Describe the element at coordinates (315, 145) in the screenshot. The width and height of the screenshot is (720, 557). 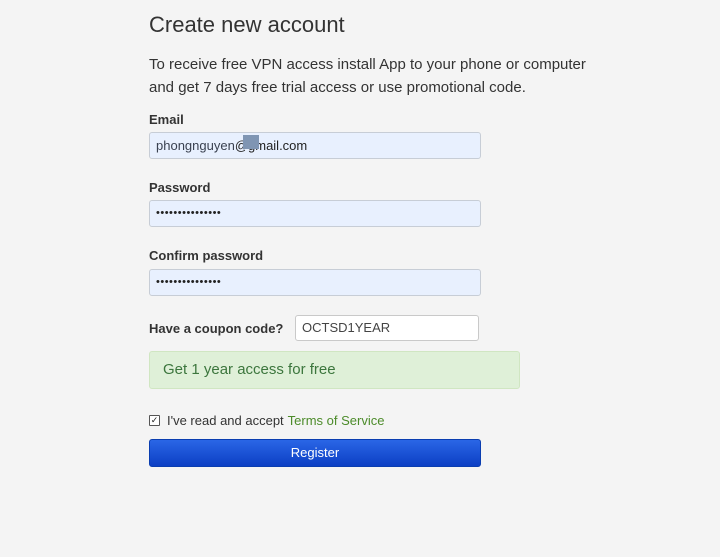
I see `email-field: phongnguyen @gmail.com` at that location.